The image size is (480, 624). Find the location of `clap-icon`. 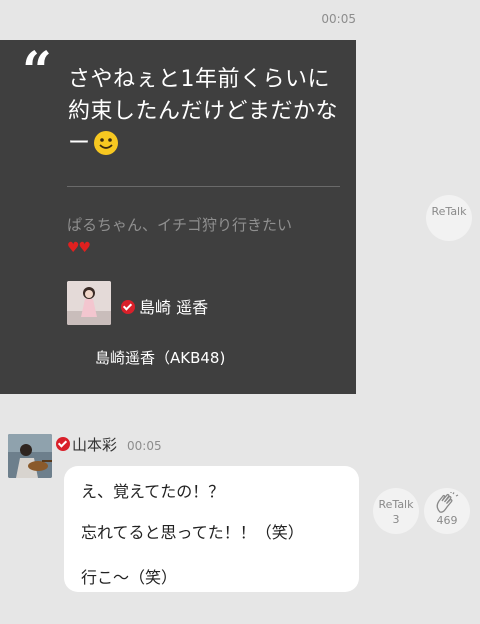

clap-icon is located at coordinates (447, 502).